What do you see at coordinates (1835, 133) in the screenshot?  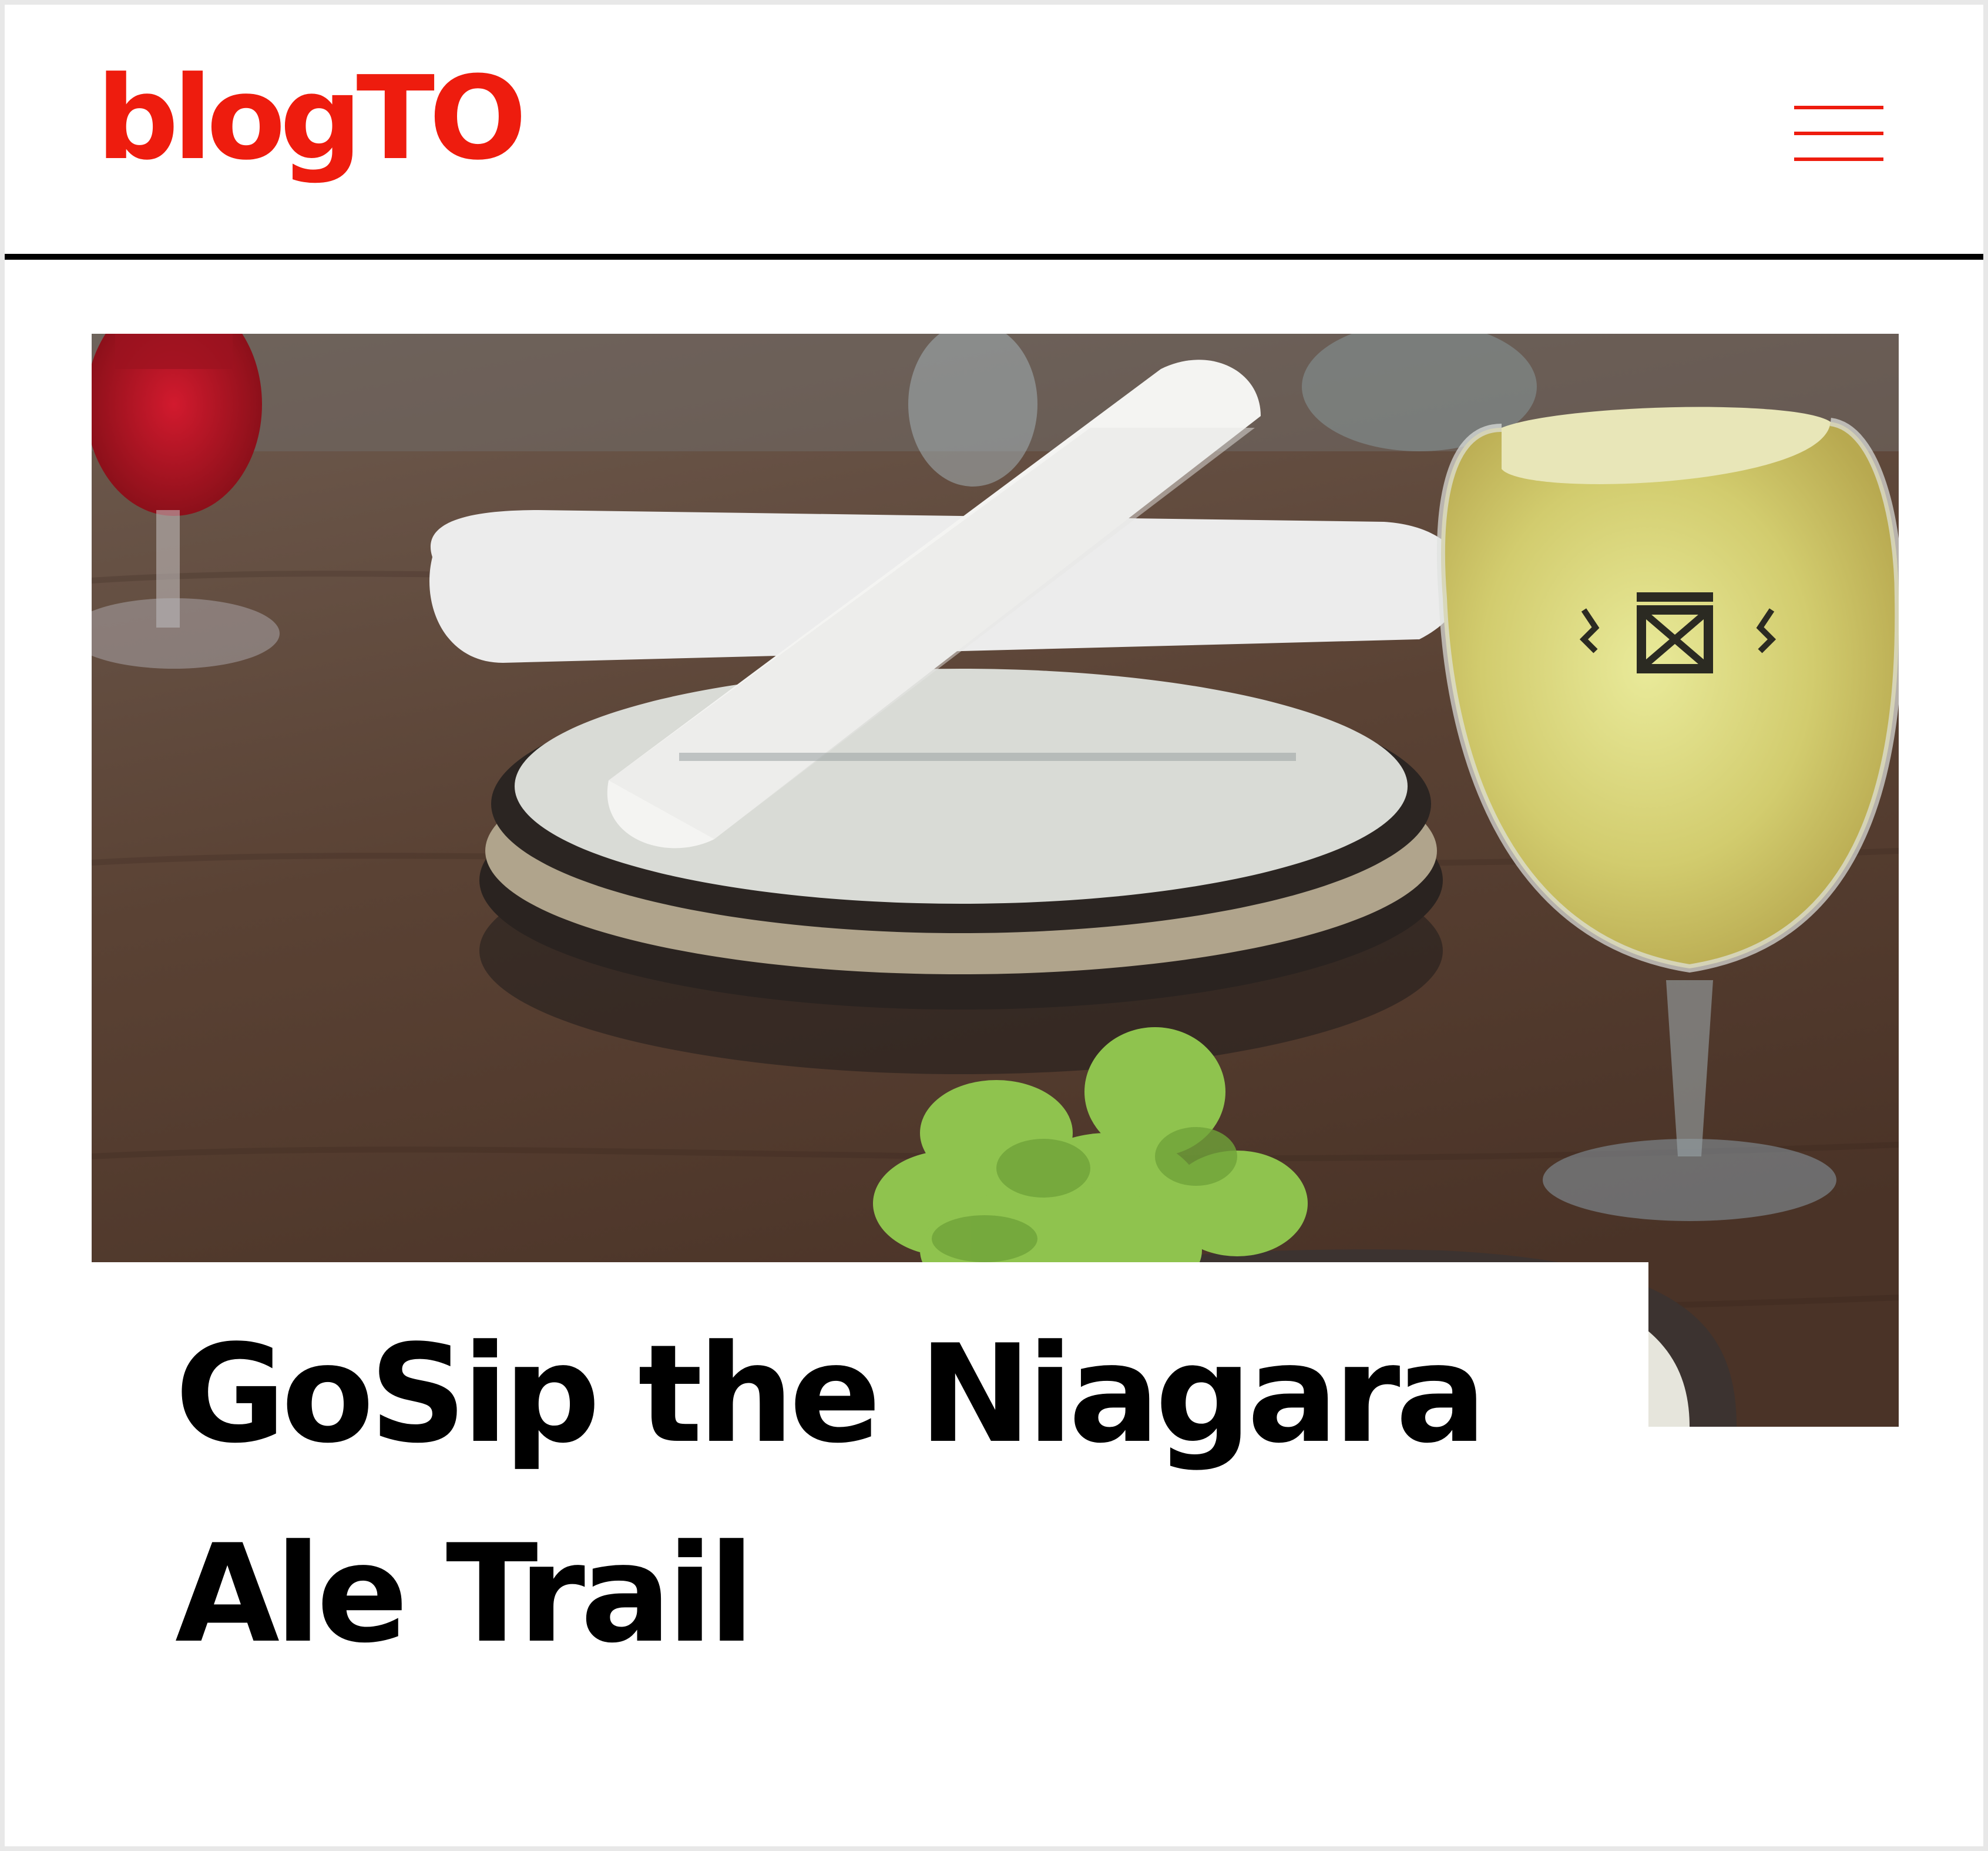 I see `menu-button` at bounding box center [1835, 133].